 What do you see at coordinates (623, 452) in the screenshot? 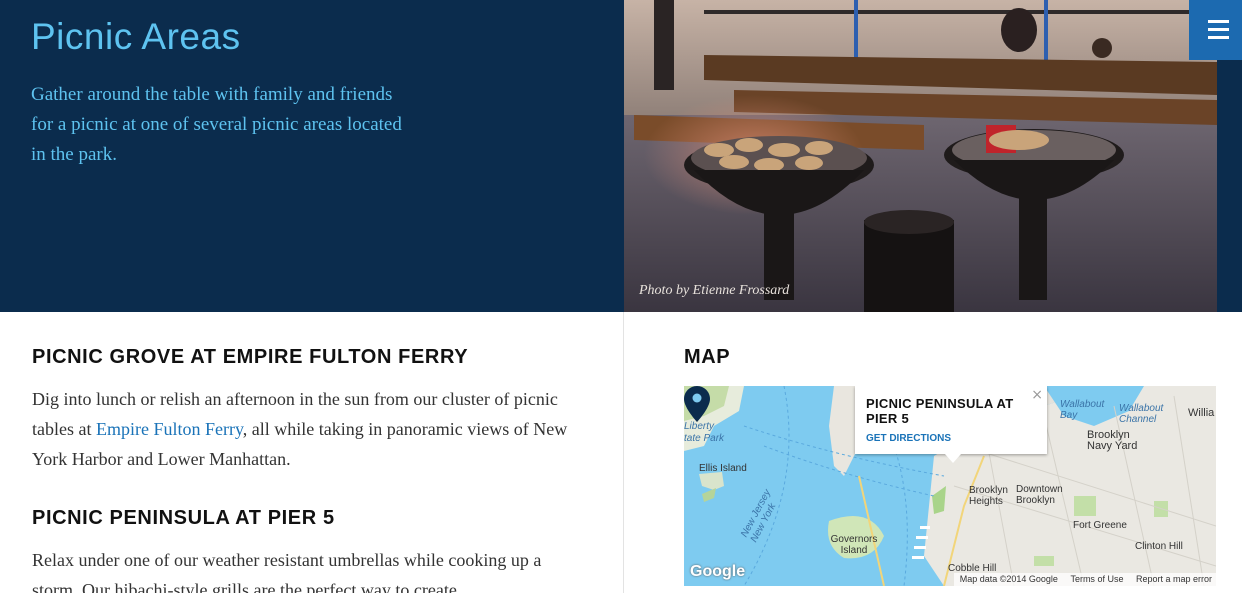
I see `column-divider` at bounding box center [623, 452].